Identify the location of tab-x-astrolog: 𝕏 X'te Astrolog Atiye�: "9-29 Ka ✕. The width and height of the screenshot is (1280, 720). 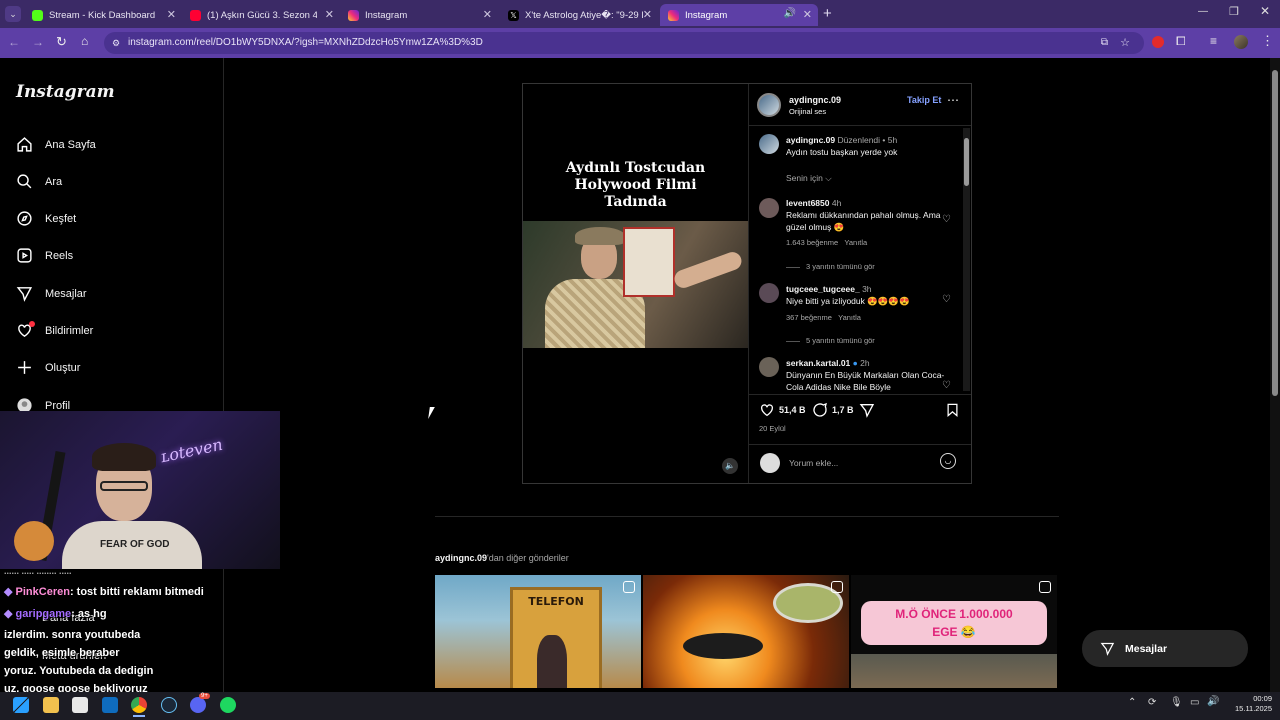
(579, 15).